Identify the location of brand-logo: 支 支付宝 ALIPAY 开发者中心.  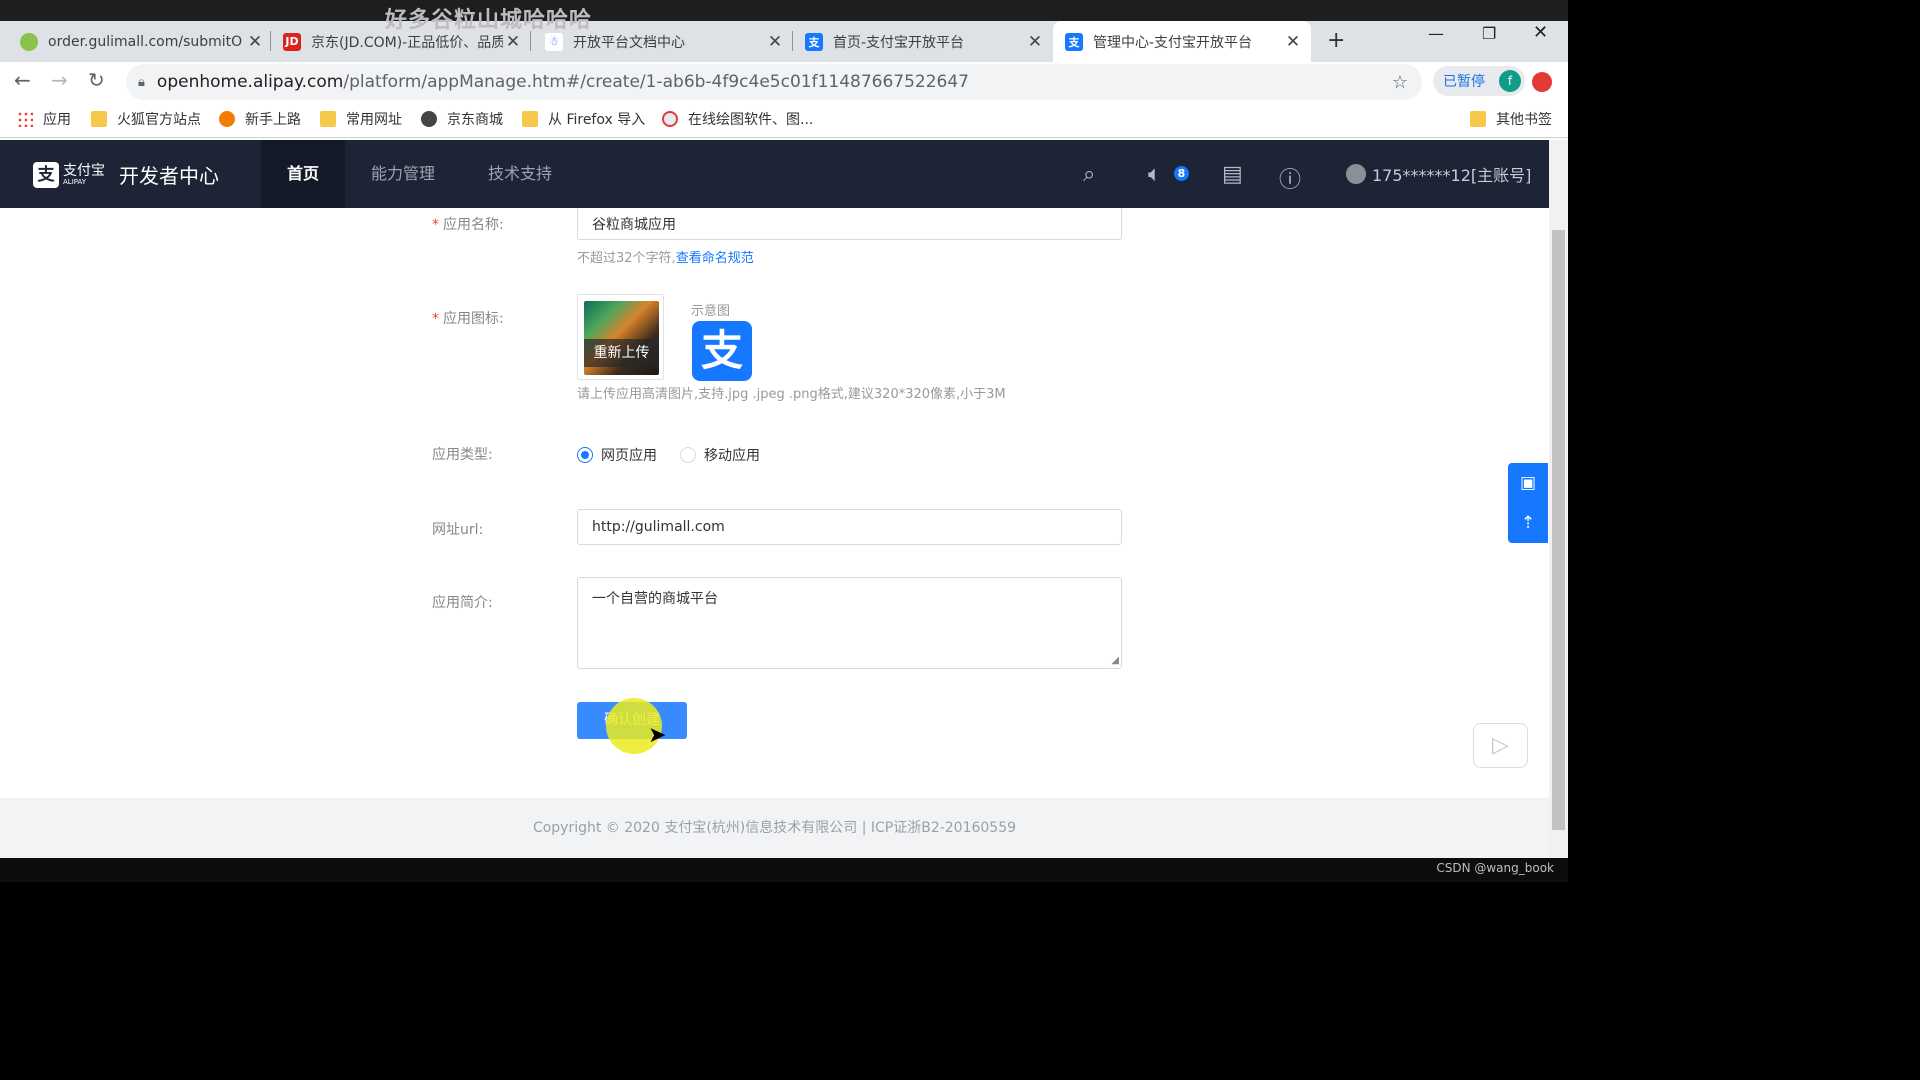
(126, 174).